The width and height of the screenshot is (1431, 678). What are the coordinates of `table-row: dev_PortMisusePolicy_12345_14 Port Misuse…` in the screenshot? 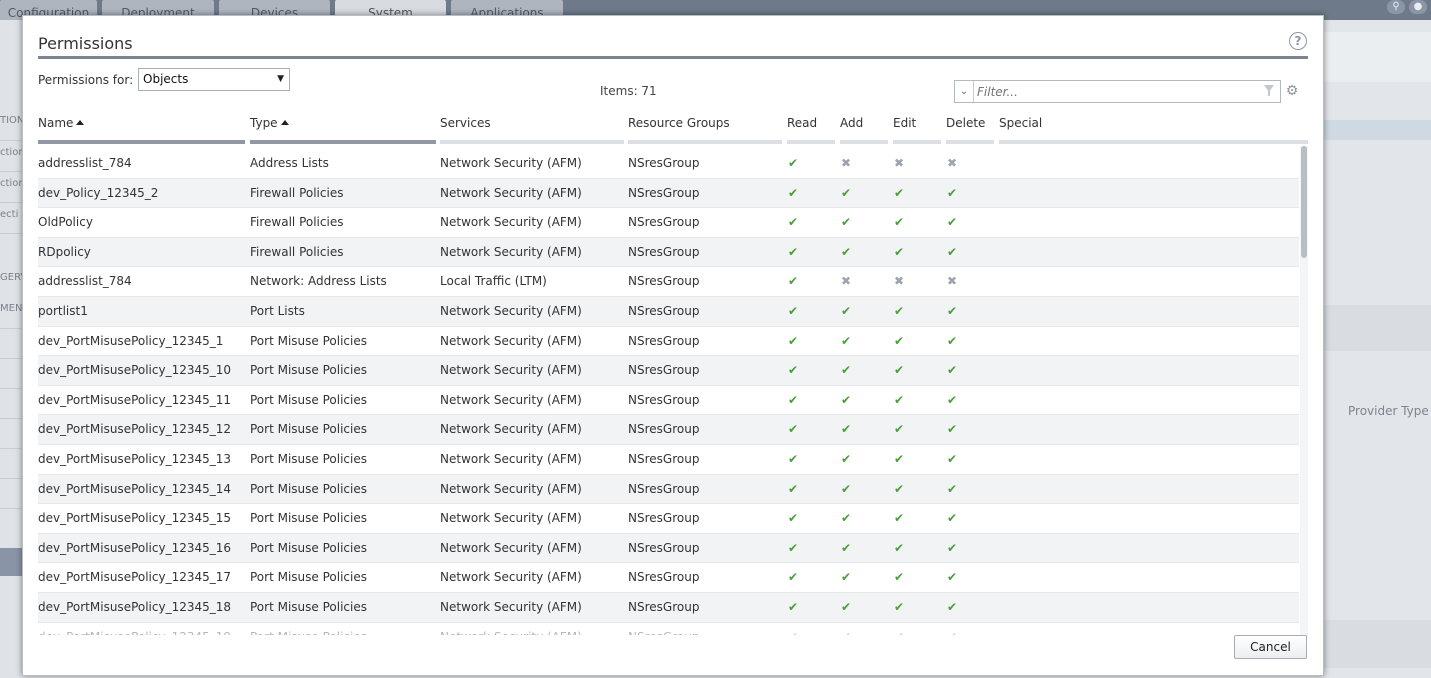 It's located at (668, 489).